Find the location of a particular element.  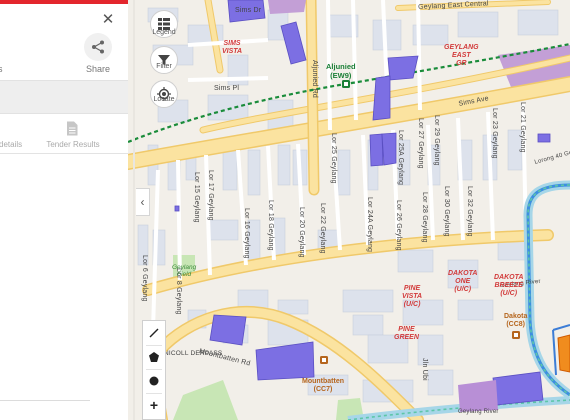

panel-header: ✕ Share s is located at coordinates (64, 42).